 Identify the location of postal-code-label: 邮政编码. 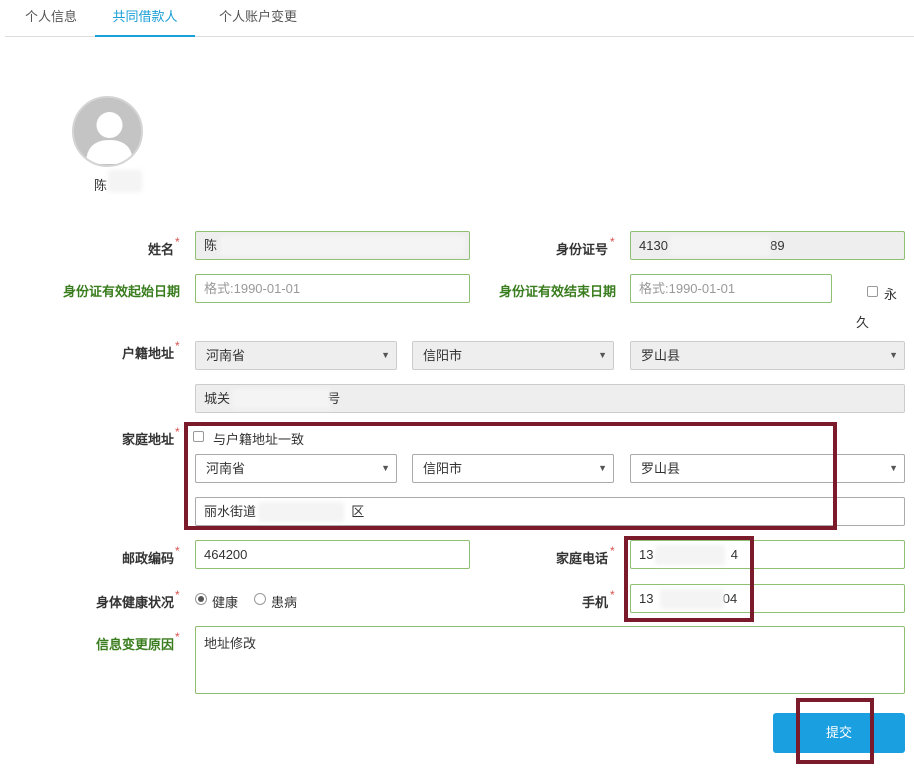
(148, 557).